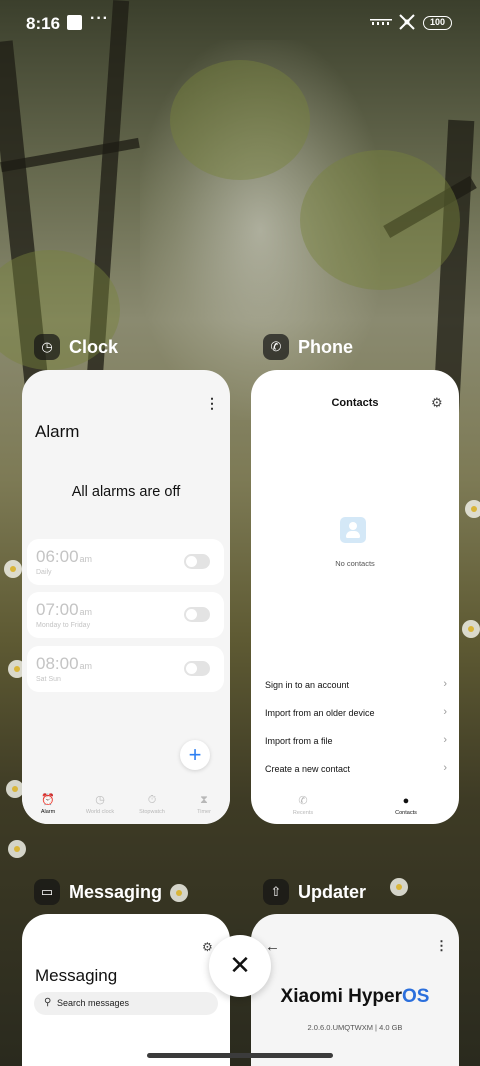 This screenshot has height=1066, width=480. What do you see at coordinates (204, 812) in the screenshot?
I see `nav-label: Timer` at bounding box center [204, 812].